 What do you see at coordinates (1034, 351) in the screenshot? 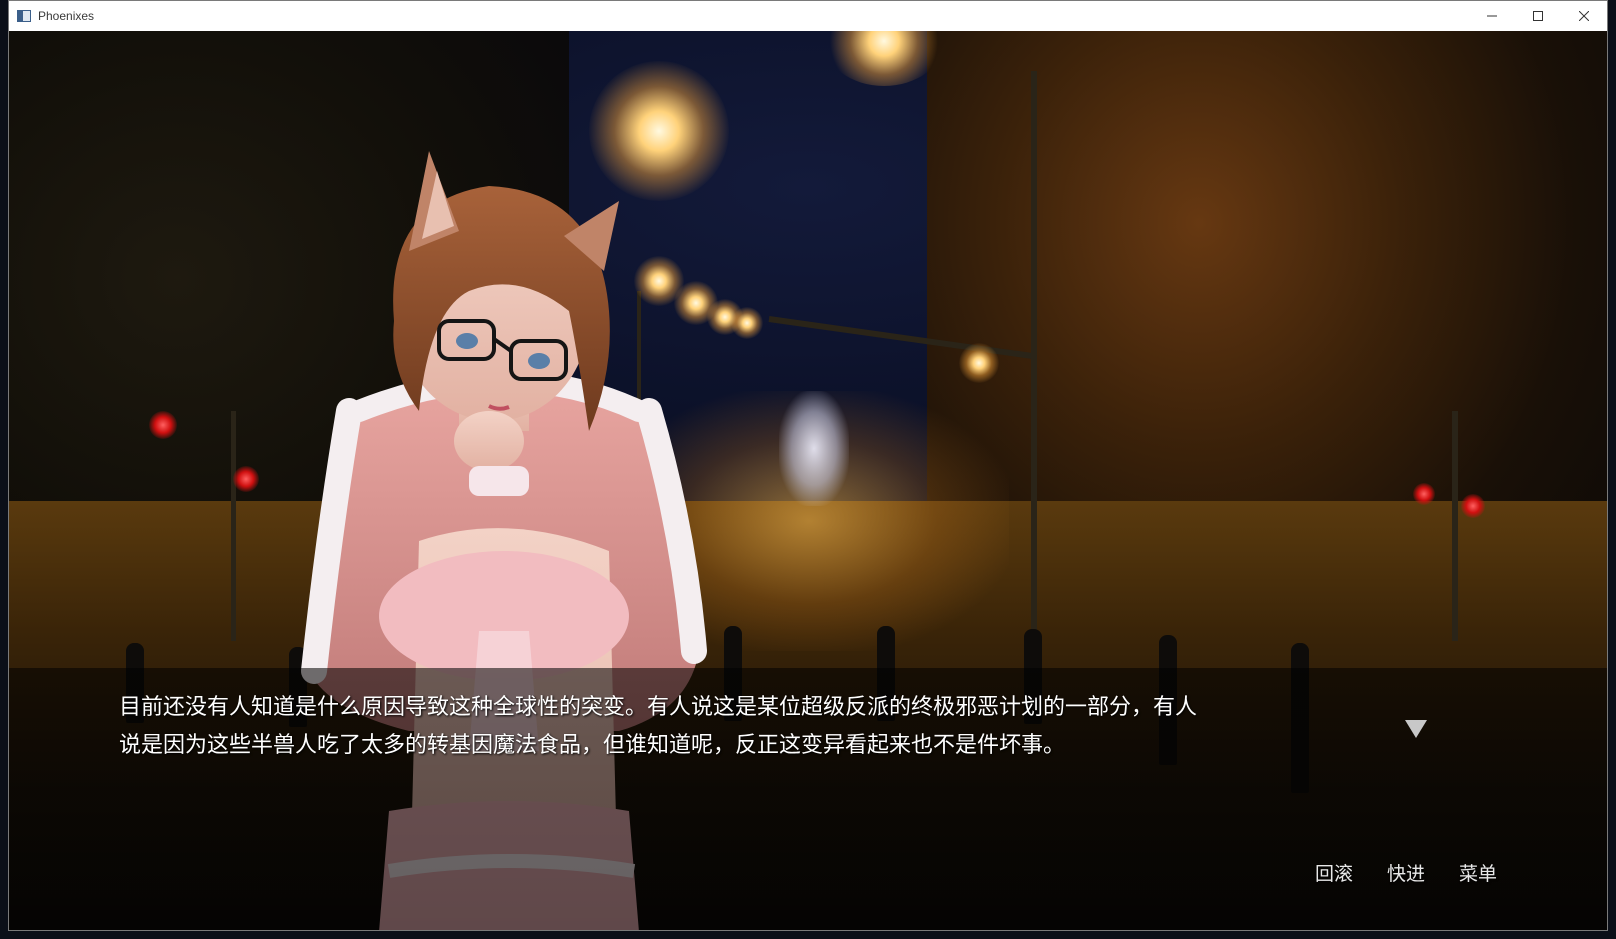
I see `lamp-pole` at bounding box center [1034, 351].